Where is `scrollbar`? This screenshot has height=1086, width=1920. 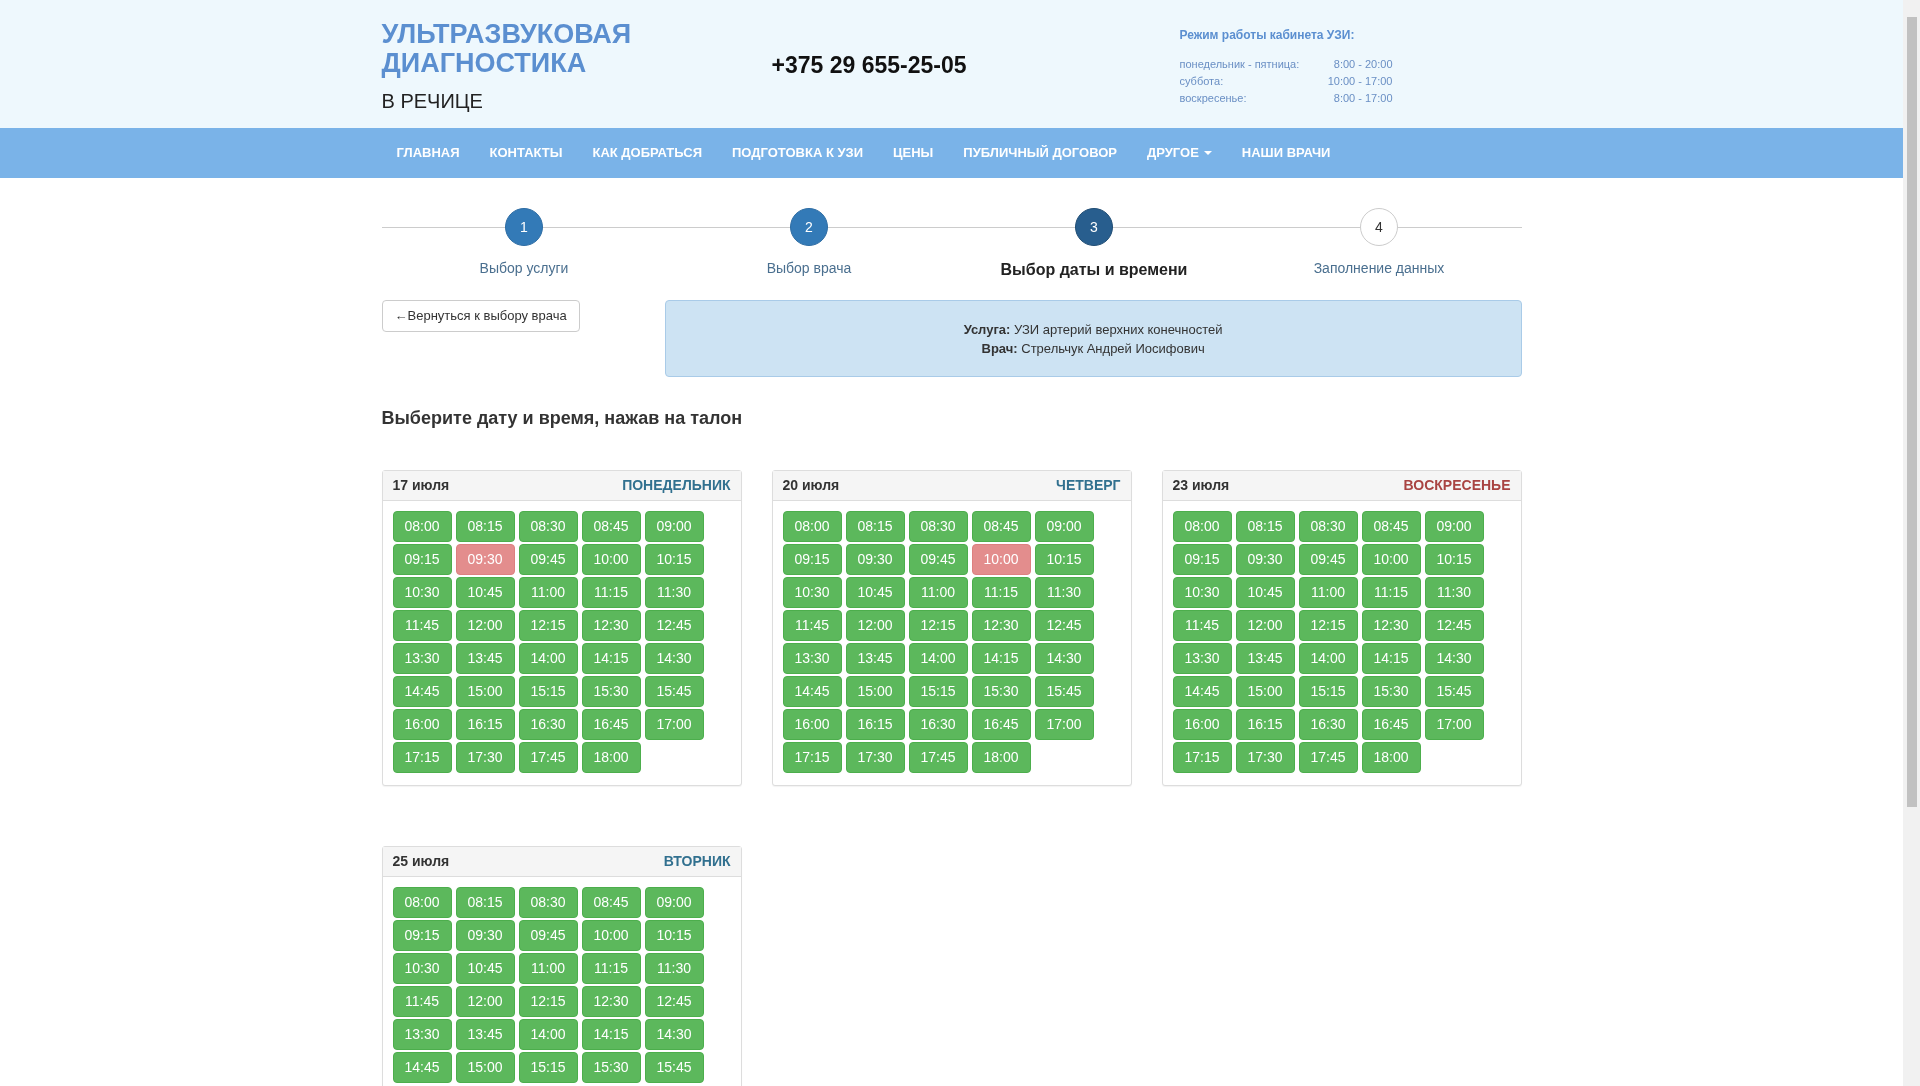
scrollbar is located at coordinates (1911, 543).